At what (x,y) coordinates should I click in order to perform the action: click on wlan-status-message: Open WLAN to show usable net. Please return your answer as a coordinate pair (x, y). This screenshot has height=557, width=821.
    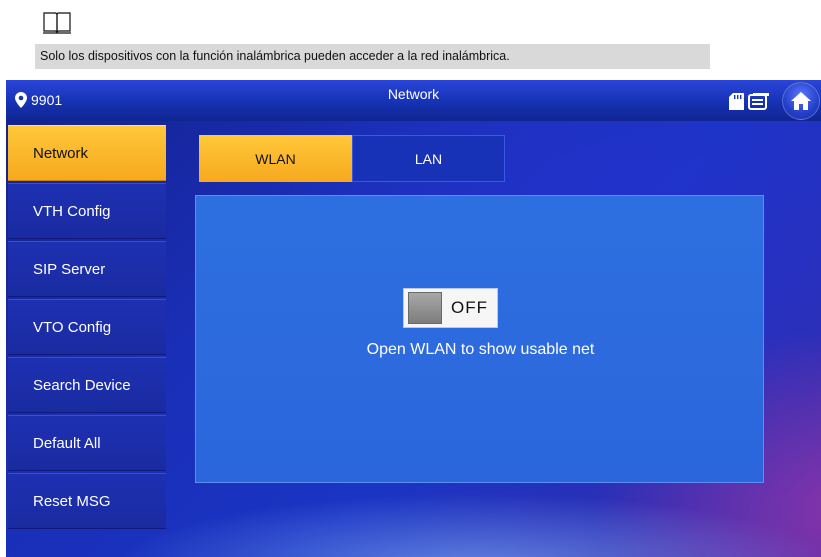
    Looking at the image, I should click on (480, 349).